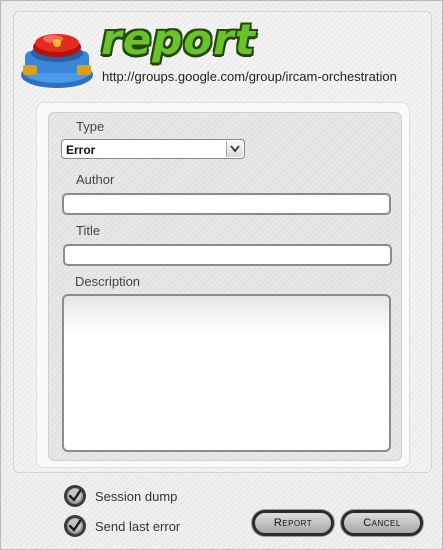 This screenshot has height=550, width=443. What do you see at coordinates (108, 281) in the screenshot?
I see `description-label: Description` at bounding box center [108, 281].